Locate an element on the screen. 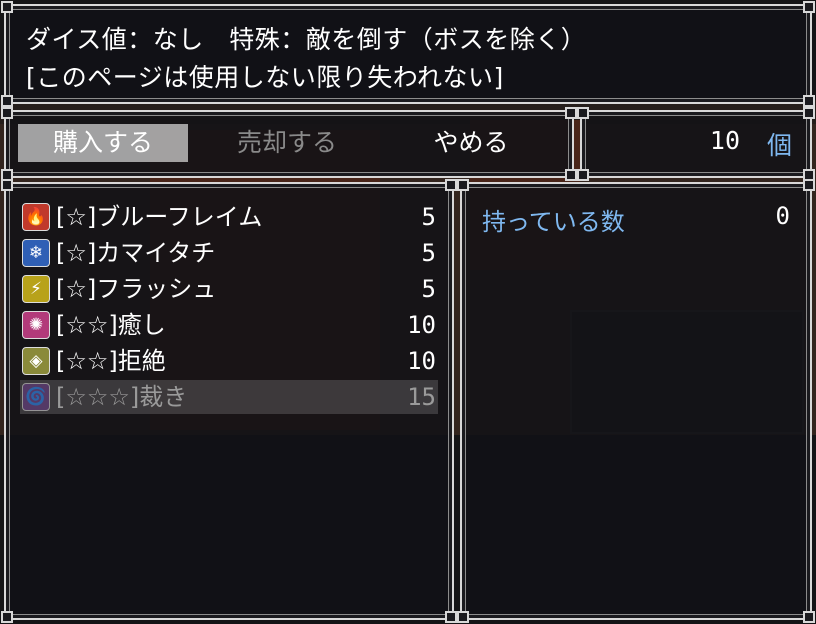 The image size is (816, 624). flame-icon: 🔥 is located at coordinates (36, 217).